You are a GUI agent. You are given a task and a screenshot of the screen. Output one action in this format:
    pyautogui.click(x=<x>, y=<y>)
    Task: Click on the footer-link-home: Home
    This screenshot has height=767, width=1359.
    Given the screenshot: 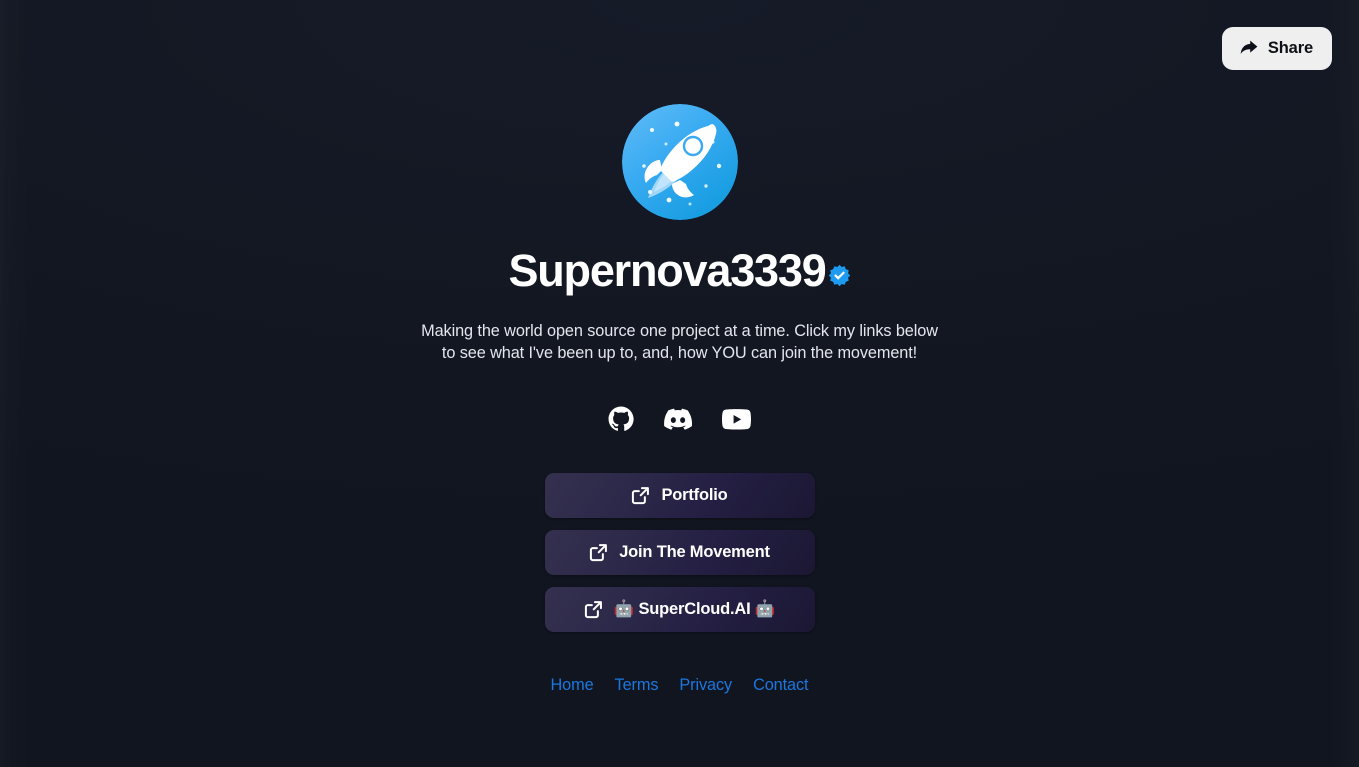 What is the action you would take?
    pyautogui.click(x=572, y=685)
    